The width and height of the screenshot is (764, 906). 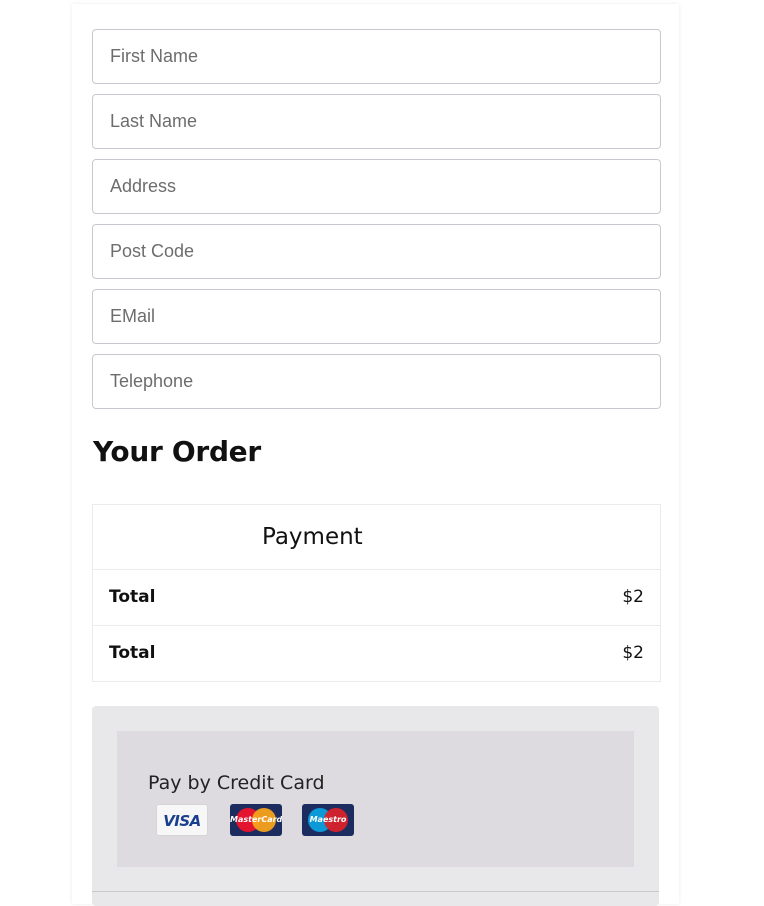 What do you see at coordinates (376, 121) in the screenshot?
I see `last-name-input` at bounding box center [376, 121].